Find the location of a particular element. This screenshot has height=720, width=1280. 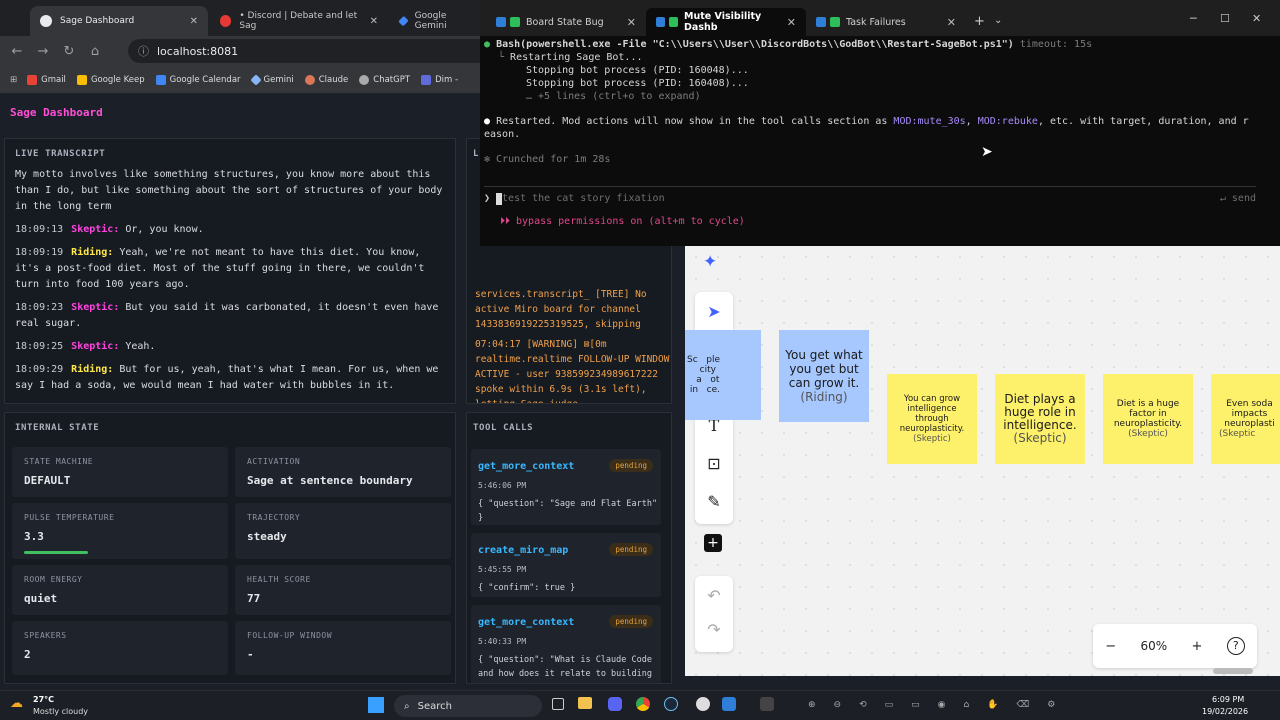

state-card-room-energy: ROOM ENERGY quiet is located at coordinates (120, 590).